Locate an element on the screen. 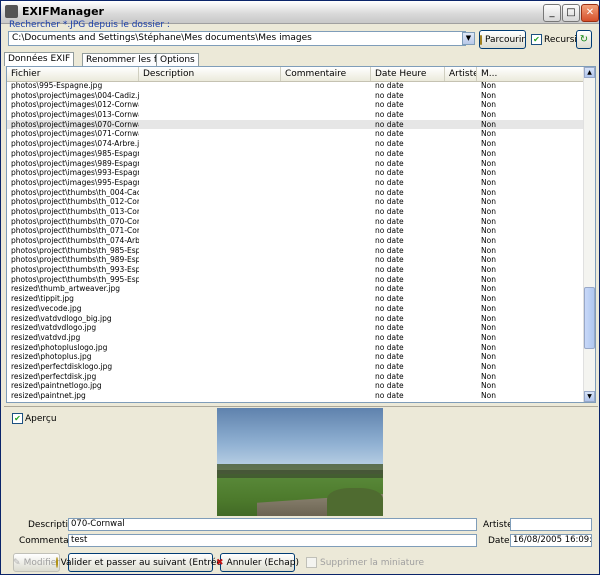 The width and height of the screenshot is (600, 575). scroll-up-icon: ▲ is located at coordinates (589, 72).